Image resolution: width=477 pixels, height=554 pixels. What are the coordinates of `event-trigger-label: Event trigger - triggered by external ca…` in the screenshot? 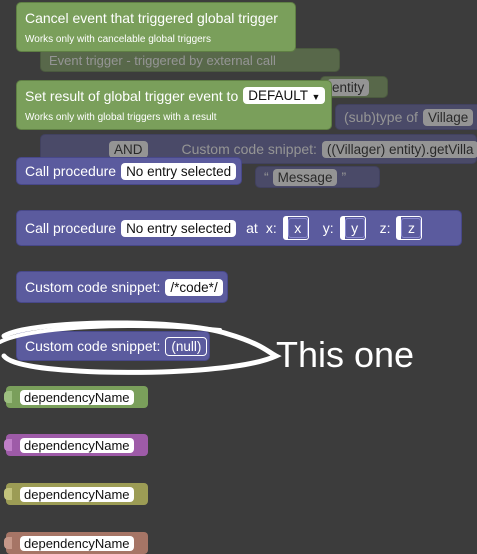 It's located at (162, 60).